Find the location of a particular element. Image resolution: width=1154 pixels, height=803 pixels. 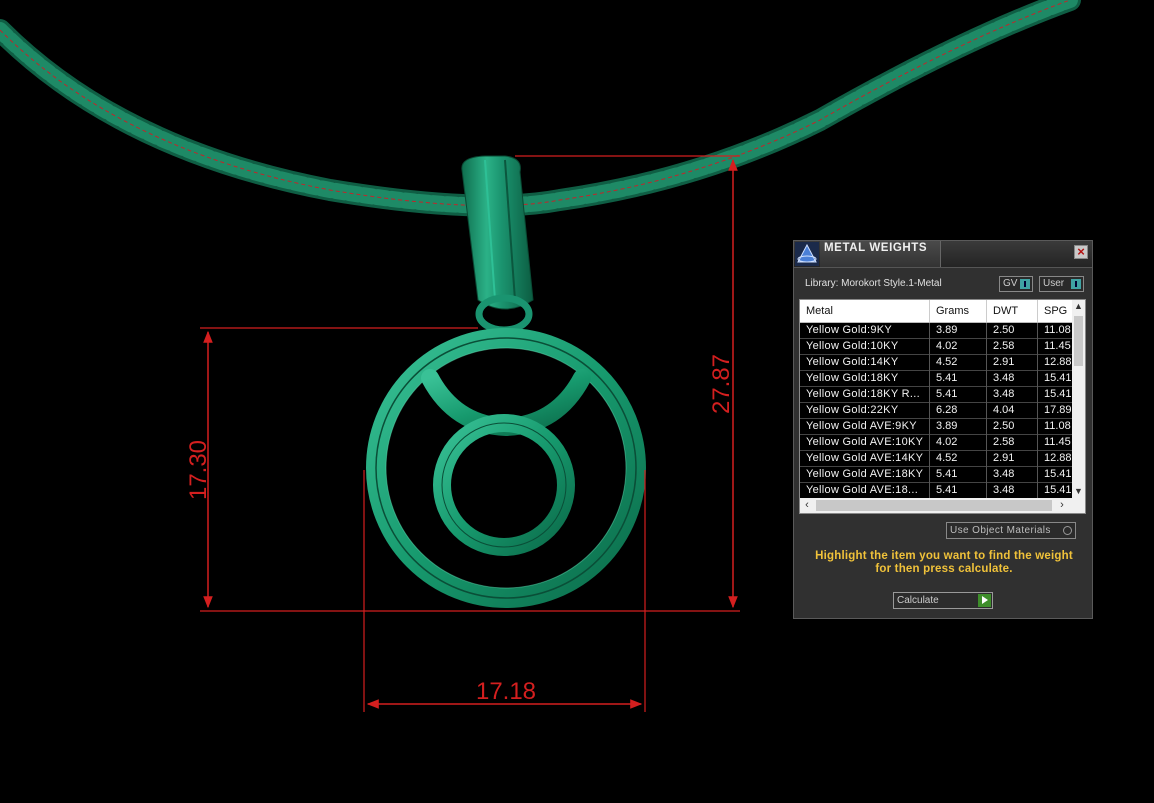

metal-cell: Yellow Gold:14KY is located at coordinates (865, 363).